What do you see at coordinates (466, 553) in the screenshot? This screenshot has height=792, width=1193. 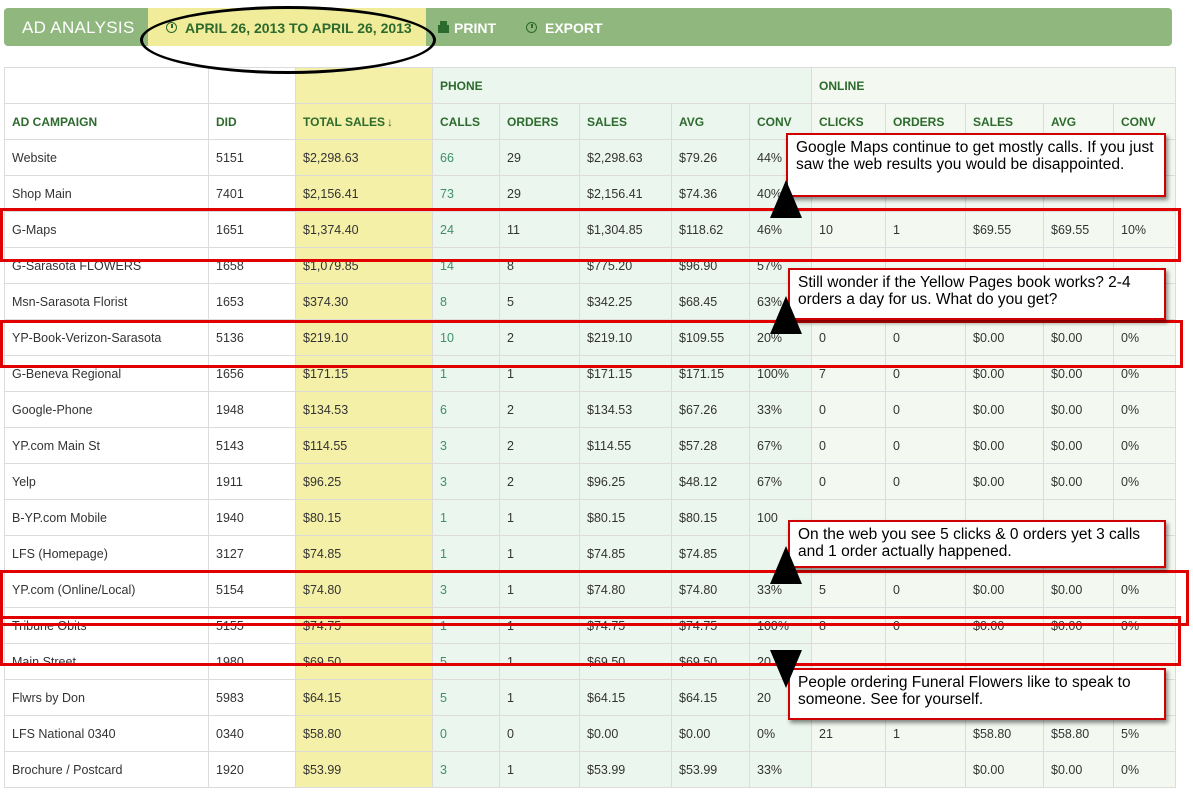 I see `col-phone-calls-cell: 1` at bounding box center [466, 553].